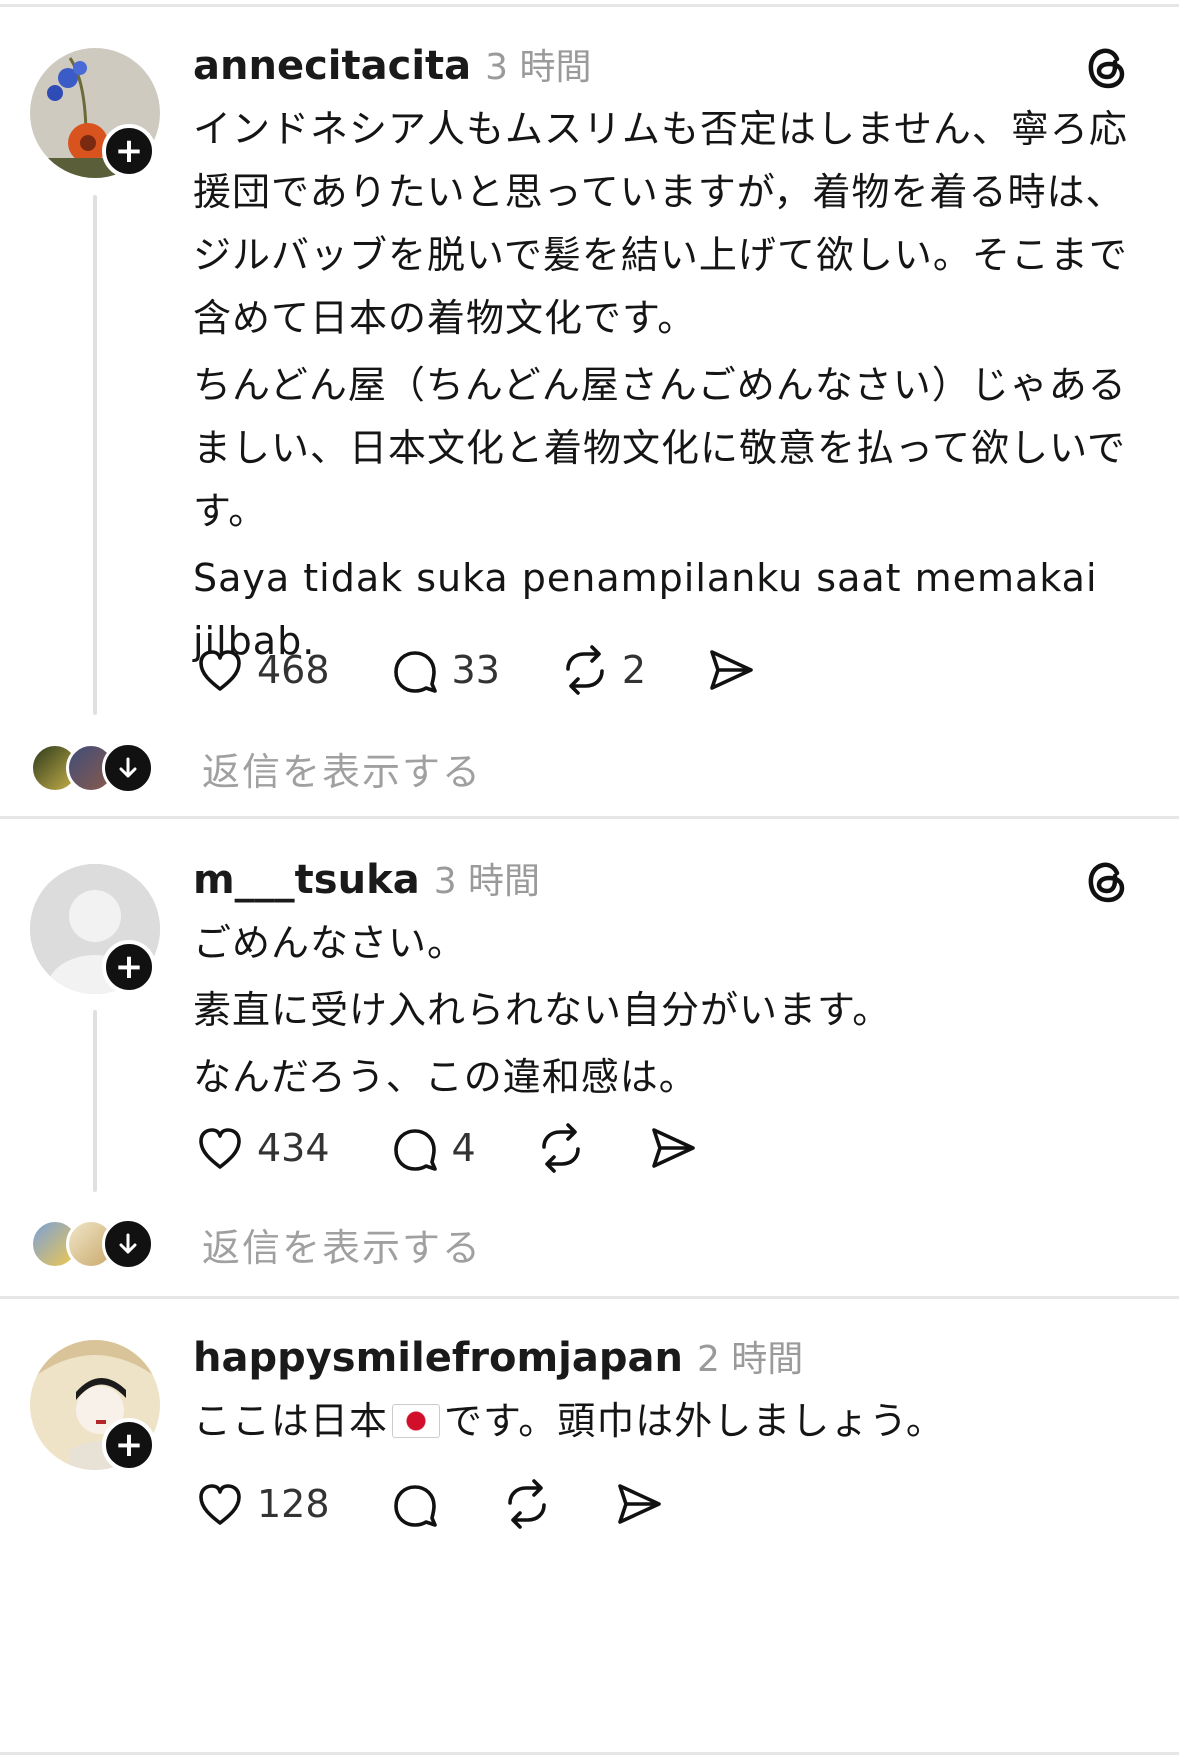 The image size is (1179, 1758). What do you see at coordinates (293, 1504) in the screenshot?
I see `like-count: 128` at bounding box center [293, 1504].